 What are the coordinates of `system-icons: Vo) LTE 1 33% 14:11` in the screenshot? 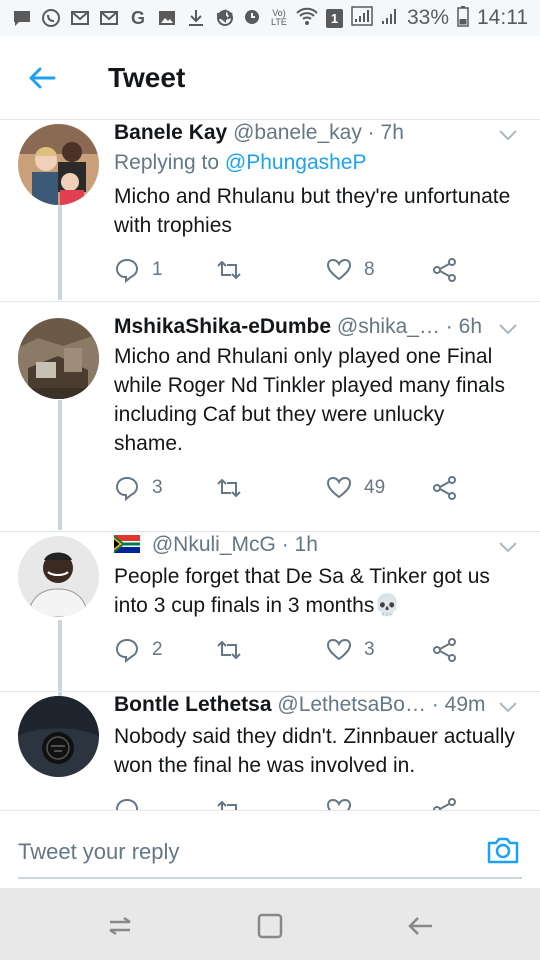 It's located at (371, 18).